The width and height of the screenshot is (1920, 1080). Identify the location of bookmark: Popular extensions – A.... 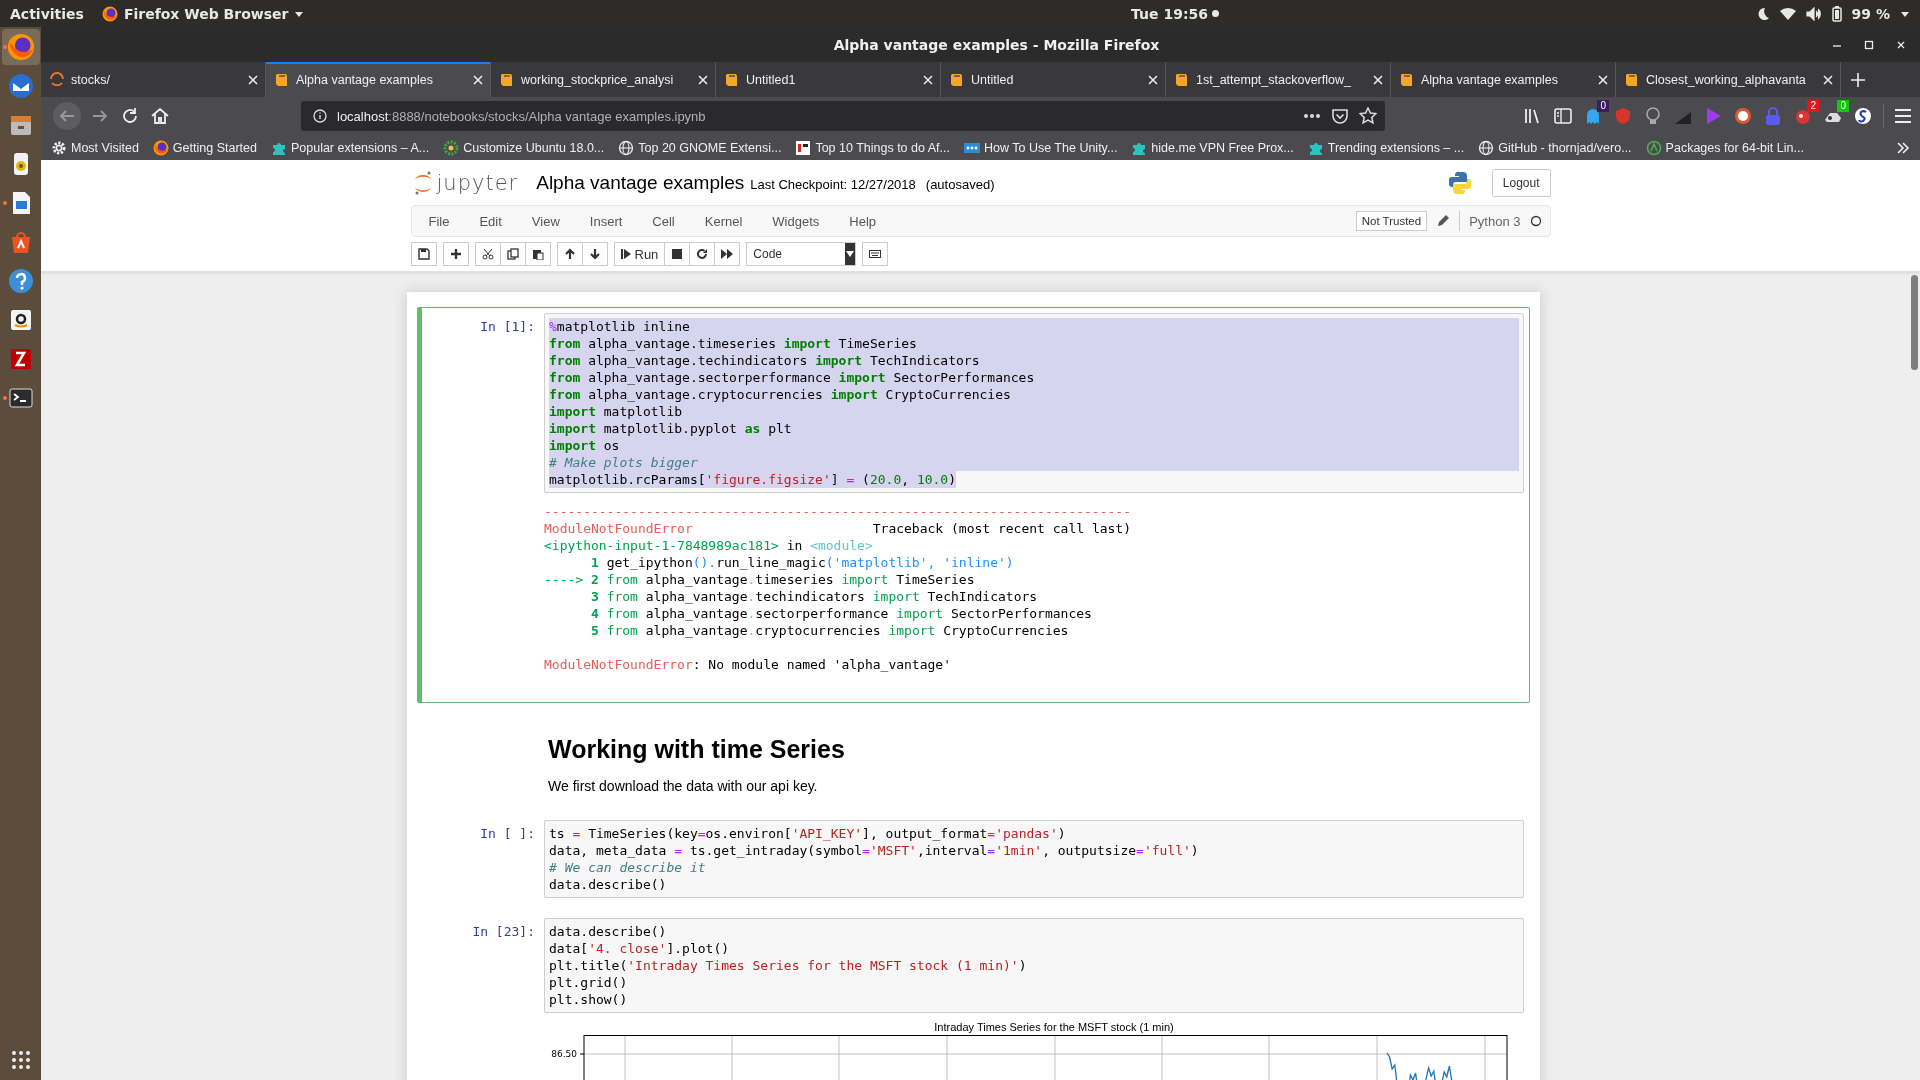
(350, 147).